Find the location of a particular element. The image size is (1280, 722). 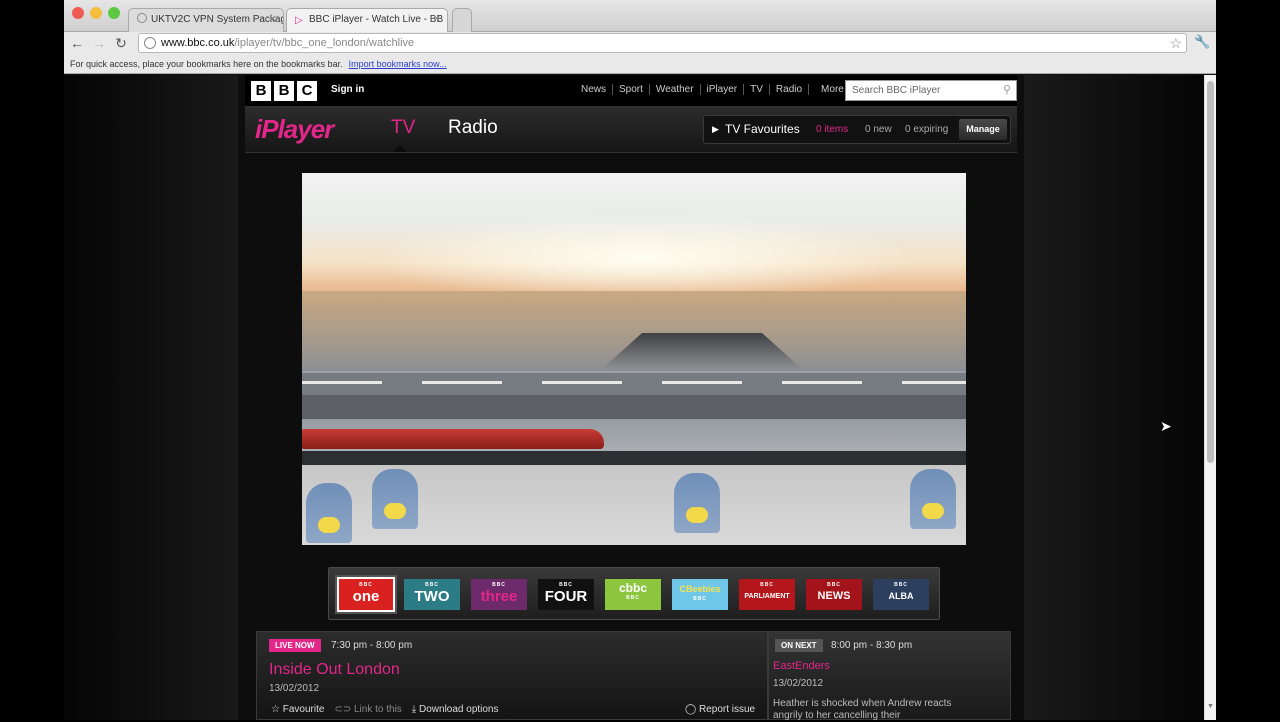

zoom-window-button is located at coordinates (114, 13).